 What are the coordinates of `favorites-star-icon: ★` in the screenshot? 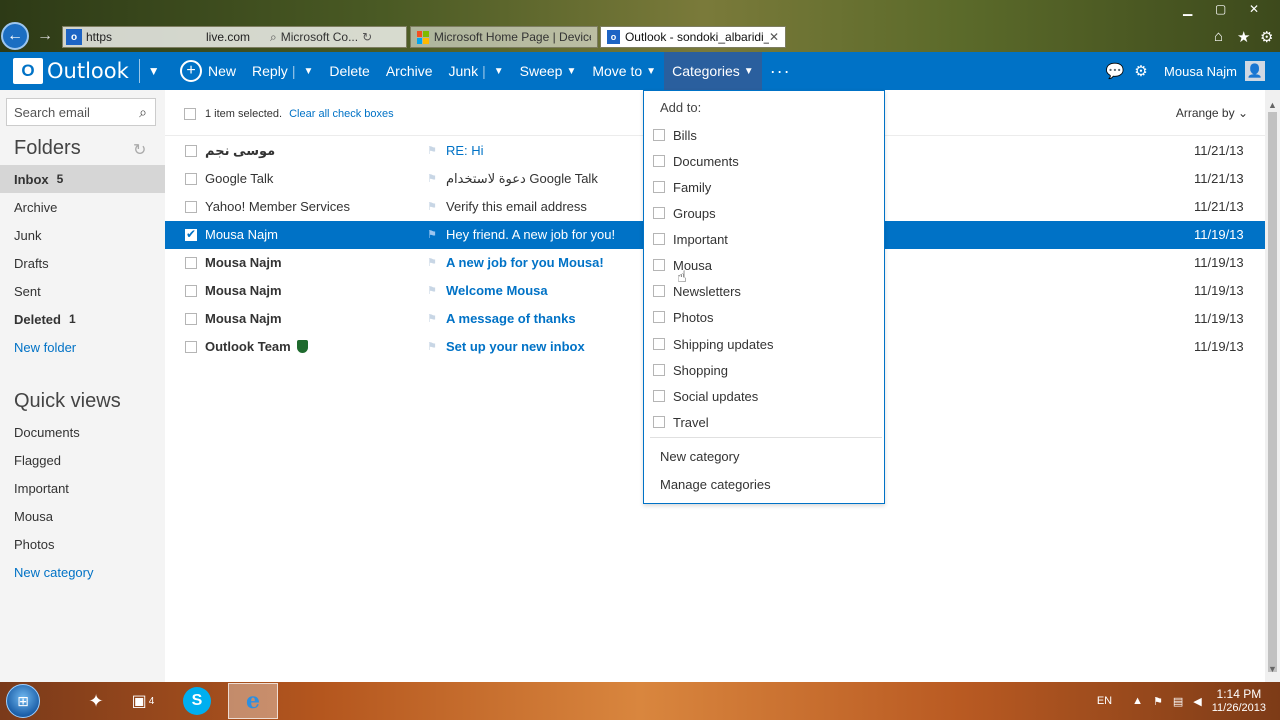 It's located at (1243, 37).